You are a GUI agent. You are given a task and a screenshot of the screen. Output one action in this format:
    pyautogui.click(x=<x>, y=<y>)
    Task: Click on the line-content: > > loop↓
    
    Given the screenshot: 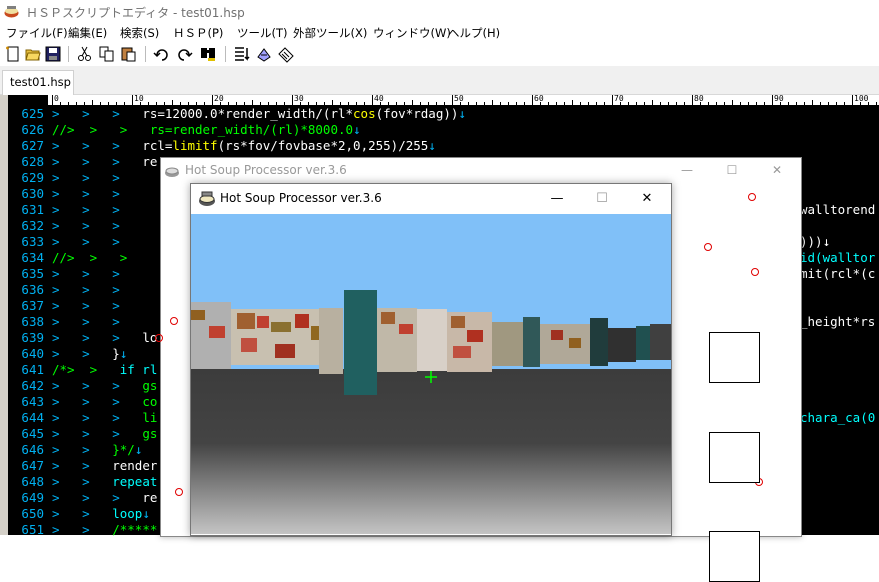 What is the action you would take?
    pyautogui.click(x=101, y=514)
    